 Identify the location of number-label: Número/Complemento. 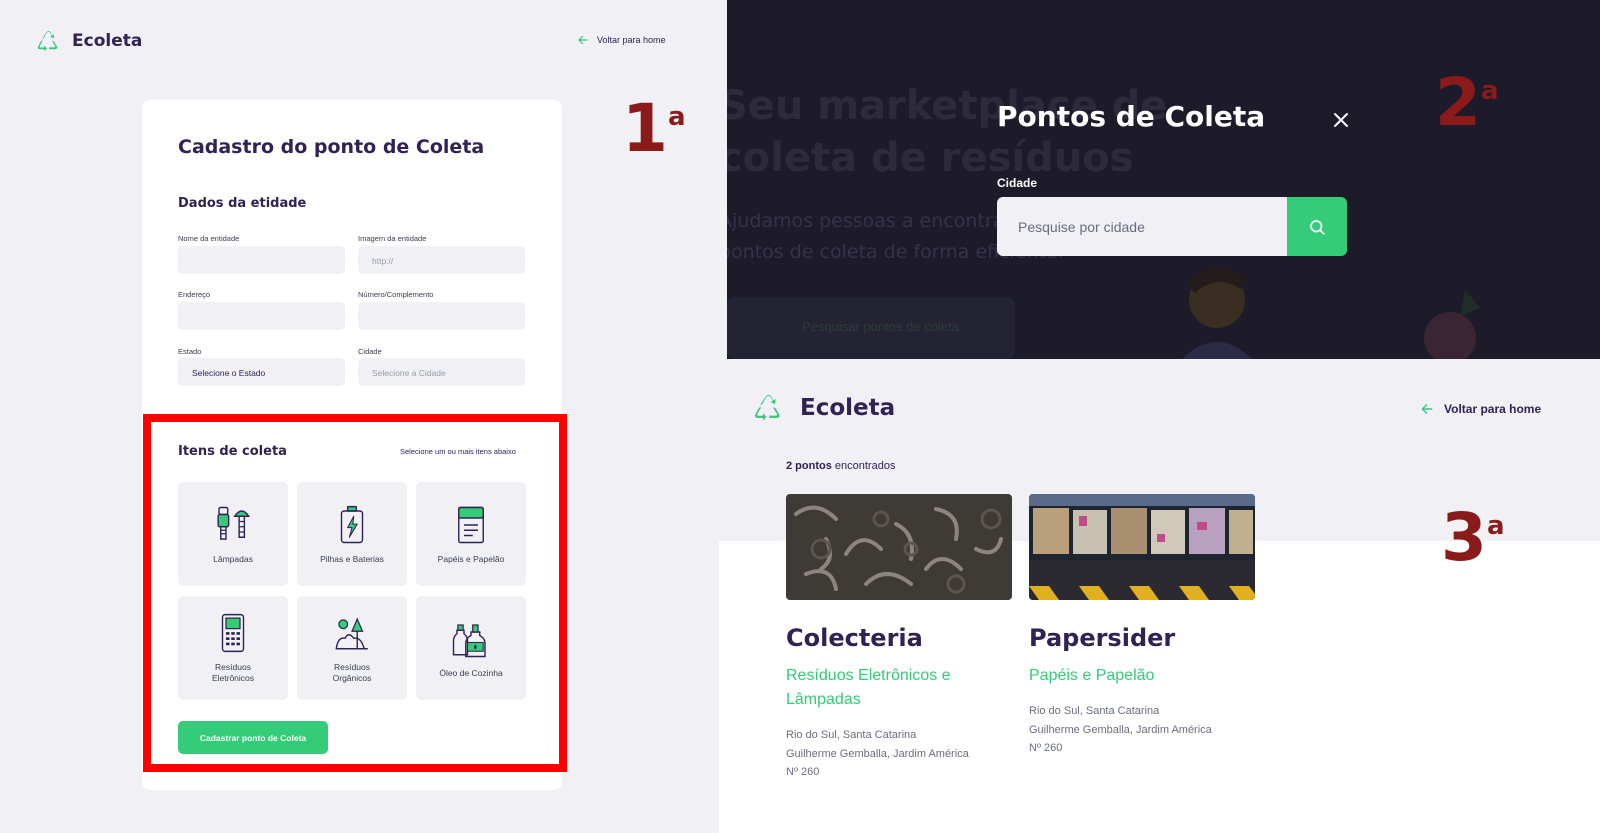
(396, 294).